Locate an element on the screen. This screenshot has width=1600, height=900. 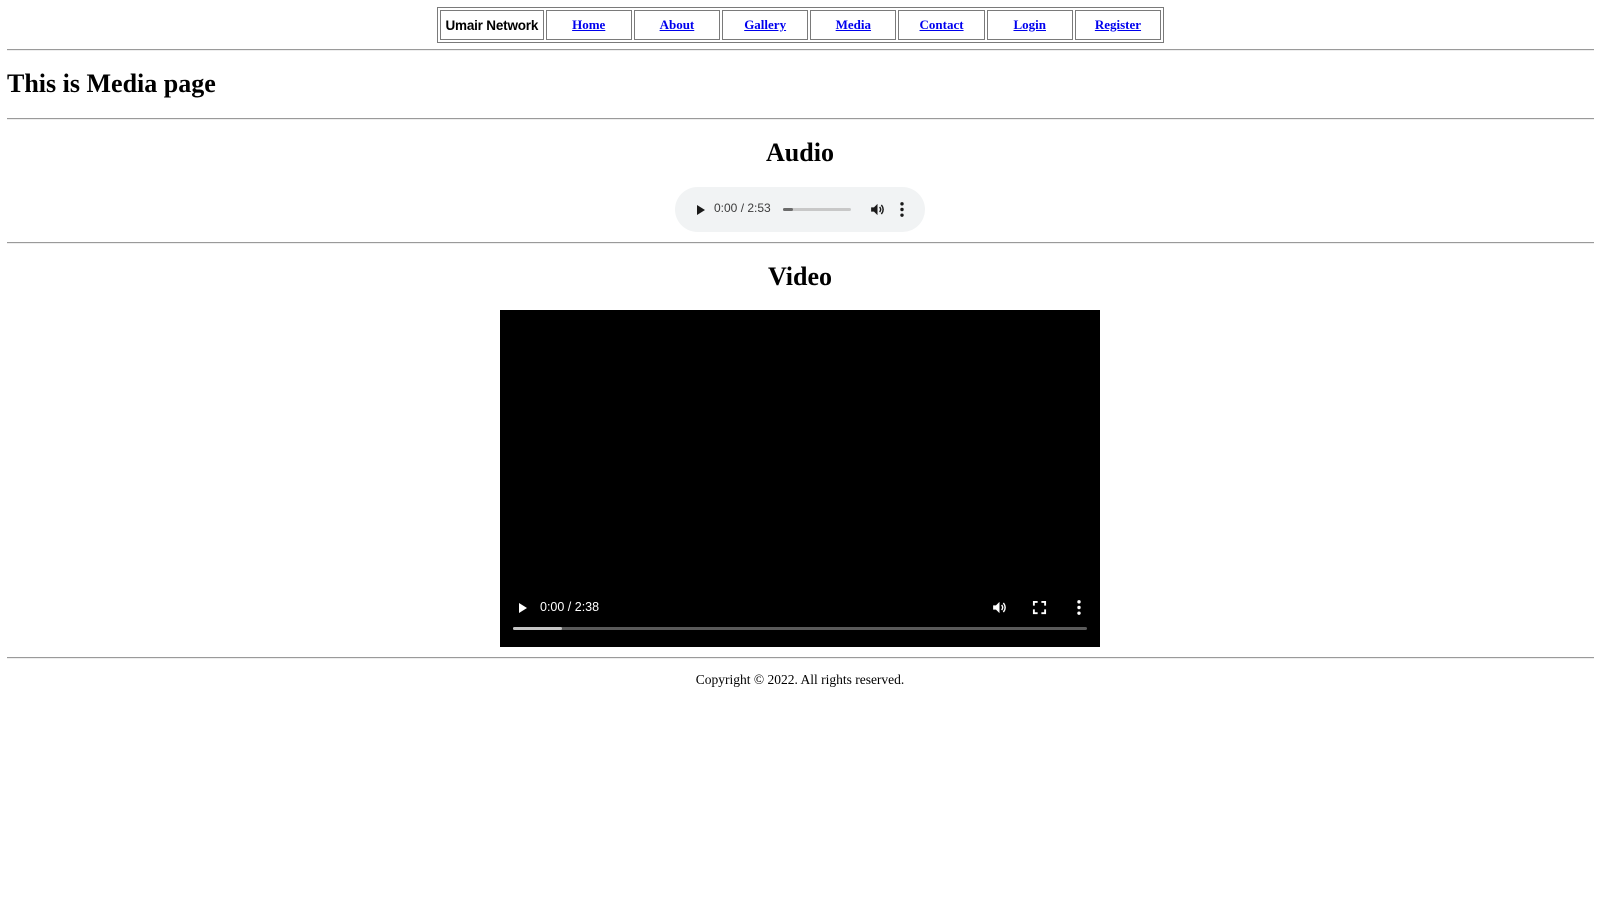
nav-cell-media: Media is located at coordinates (853, 25).